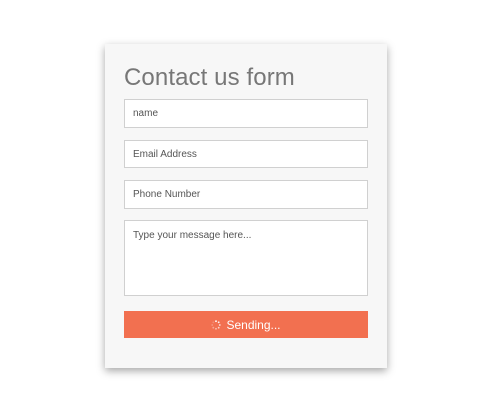 This screenshot has width=500, height=400. I want to click on form-title: Contact us form, so click(209, 77).